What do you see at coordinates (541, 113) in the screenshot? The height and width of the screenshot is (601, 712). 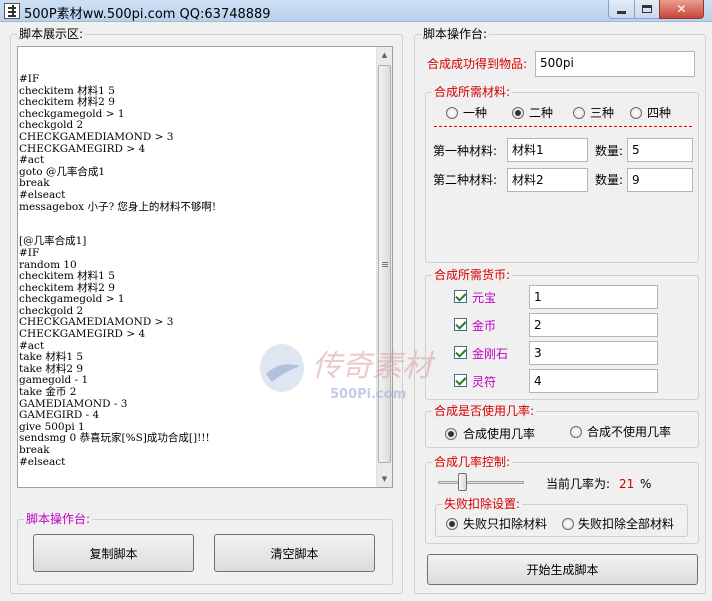 I see `material-count-label-2: 二种` at bounding box center [541, 113].